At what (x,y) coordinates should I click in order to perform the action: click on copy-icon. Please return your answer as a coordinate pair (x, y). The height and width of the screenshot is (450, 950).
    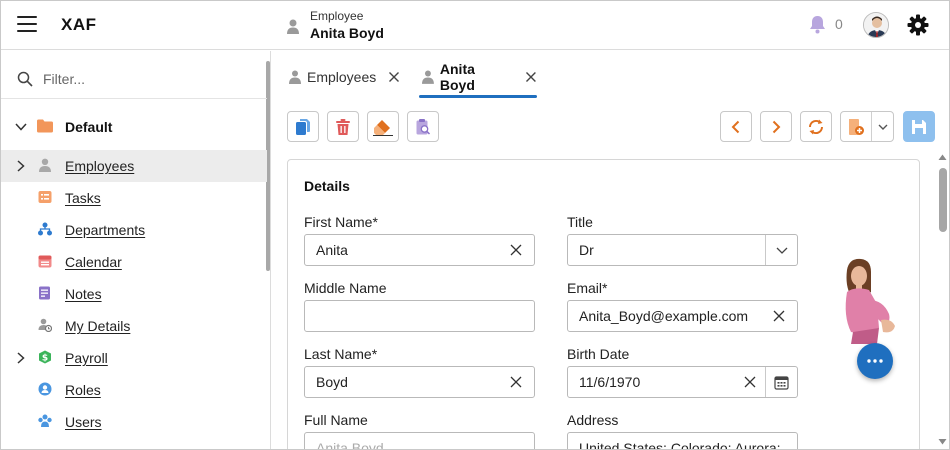
    Looking at the image, I should click on (303, 126).